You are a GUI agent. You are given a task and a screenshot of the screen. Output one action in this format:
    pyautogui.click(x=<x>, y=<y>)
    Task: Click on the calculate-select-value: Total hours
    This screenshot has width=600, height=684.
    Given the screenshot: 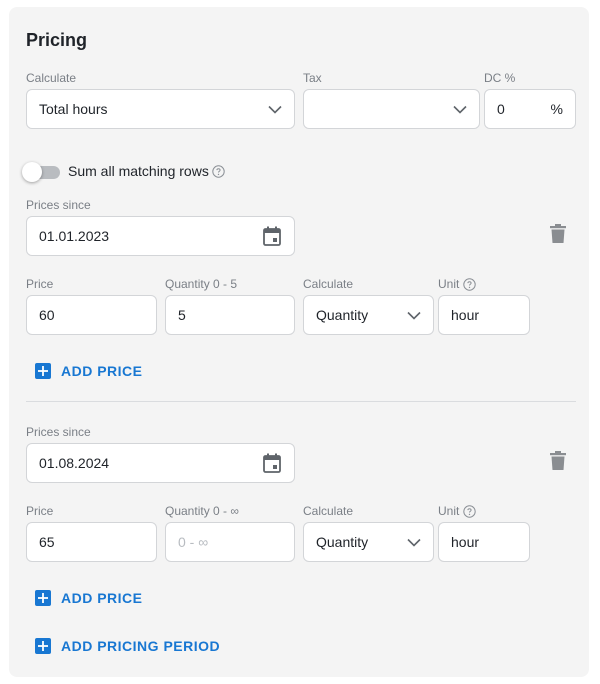 What is the action you would take?
    pyautogui.click(x=73, y=109)
    